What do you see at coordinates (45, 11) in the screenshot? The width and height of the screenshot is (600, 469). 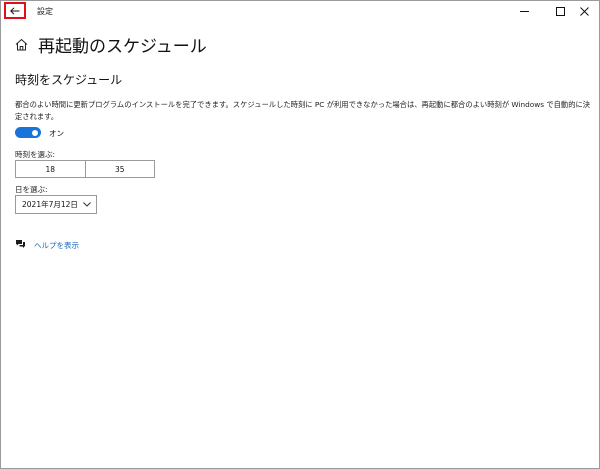 I see `window-title: 設定` at bounding box center [45, 11].